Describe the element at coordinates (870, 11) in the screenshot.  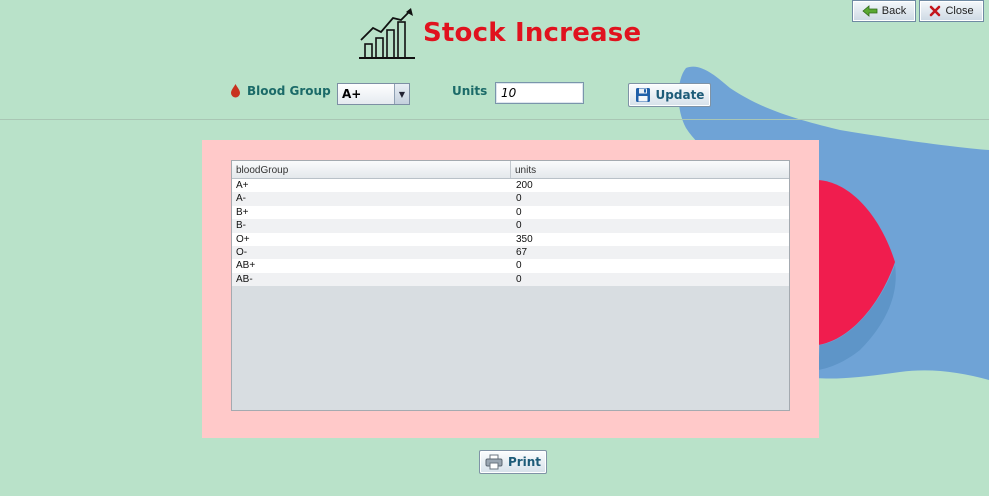
I see `back-arrow-icon` at that location.